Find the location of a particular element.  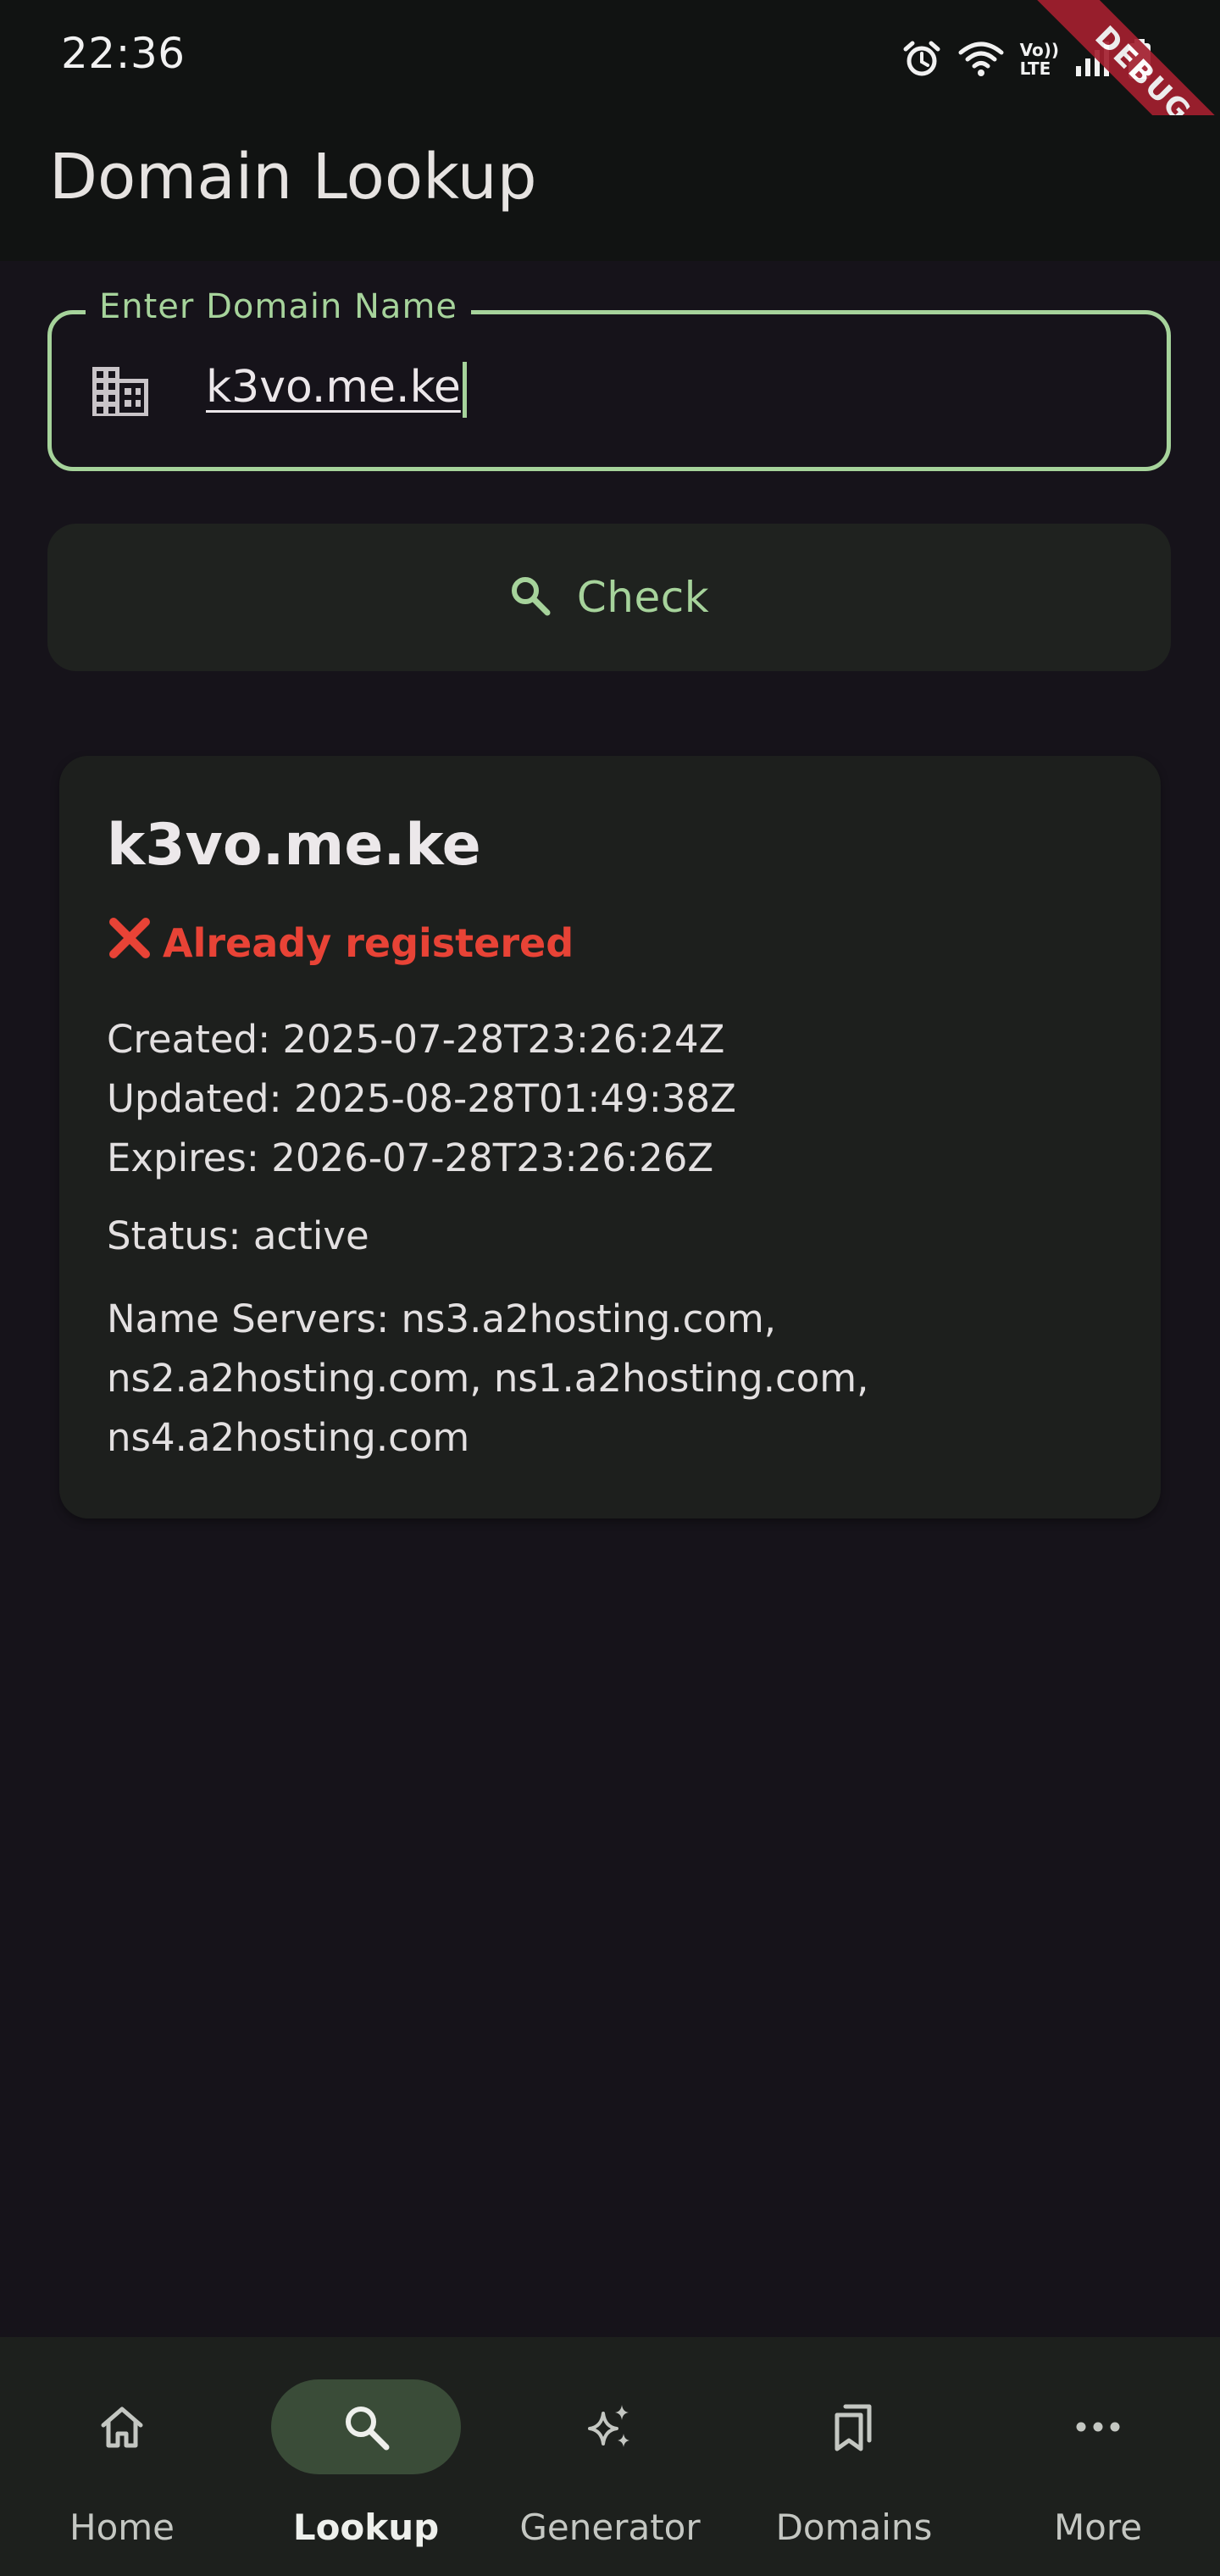

nav-item-domains: Domains is located at coordinates (854, 2456).